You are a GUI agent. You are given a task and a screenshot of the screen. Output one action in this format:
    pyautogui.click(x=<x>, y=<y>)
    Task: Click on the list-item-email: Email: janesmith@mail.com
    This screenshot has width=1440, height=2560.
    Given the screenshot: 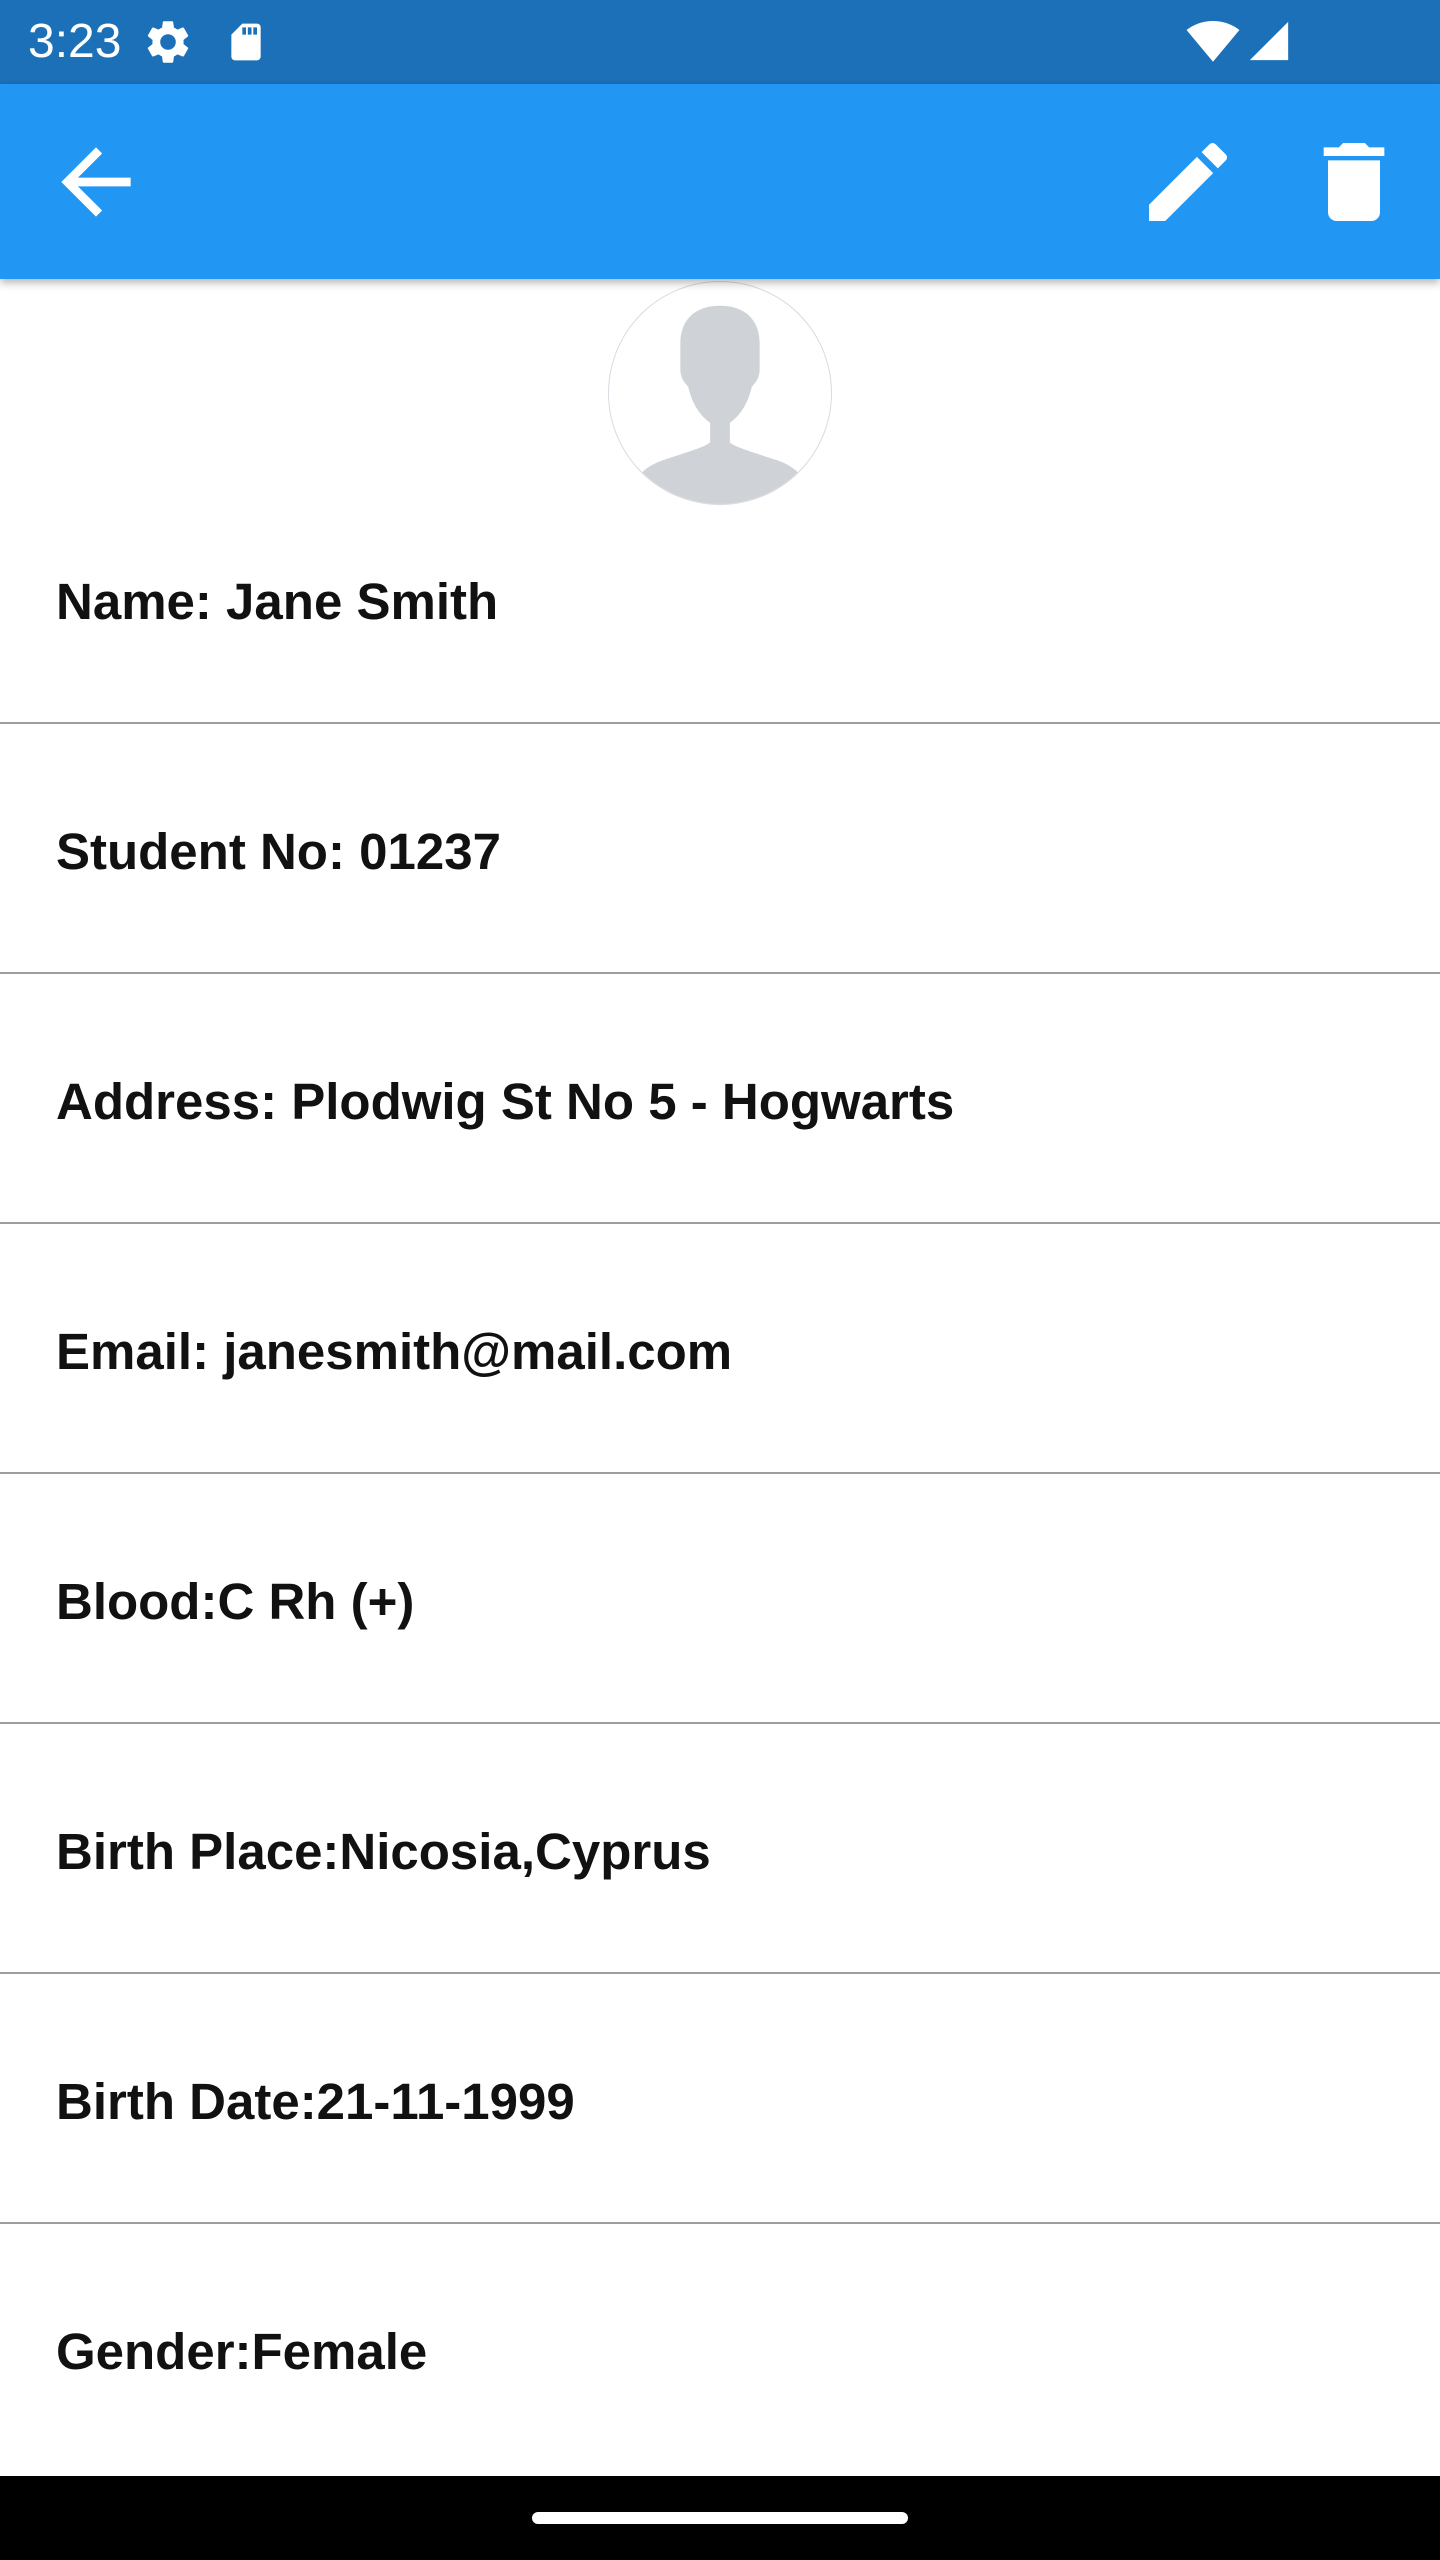 What is the action you would take?
    pyautogui.click(x=720, y=1349)
    